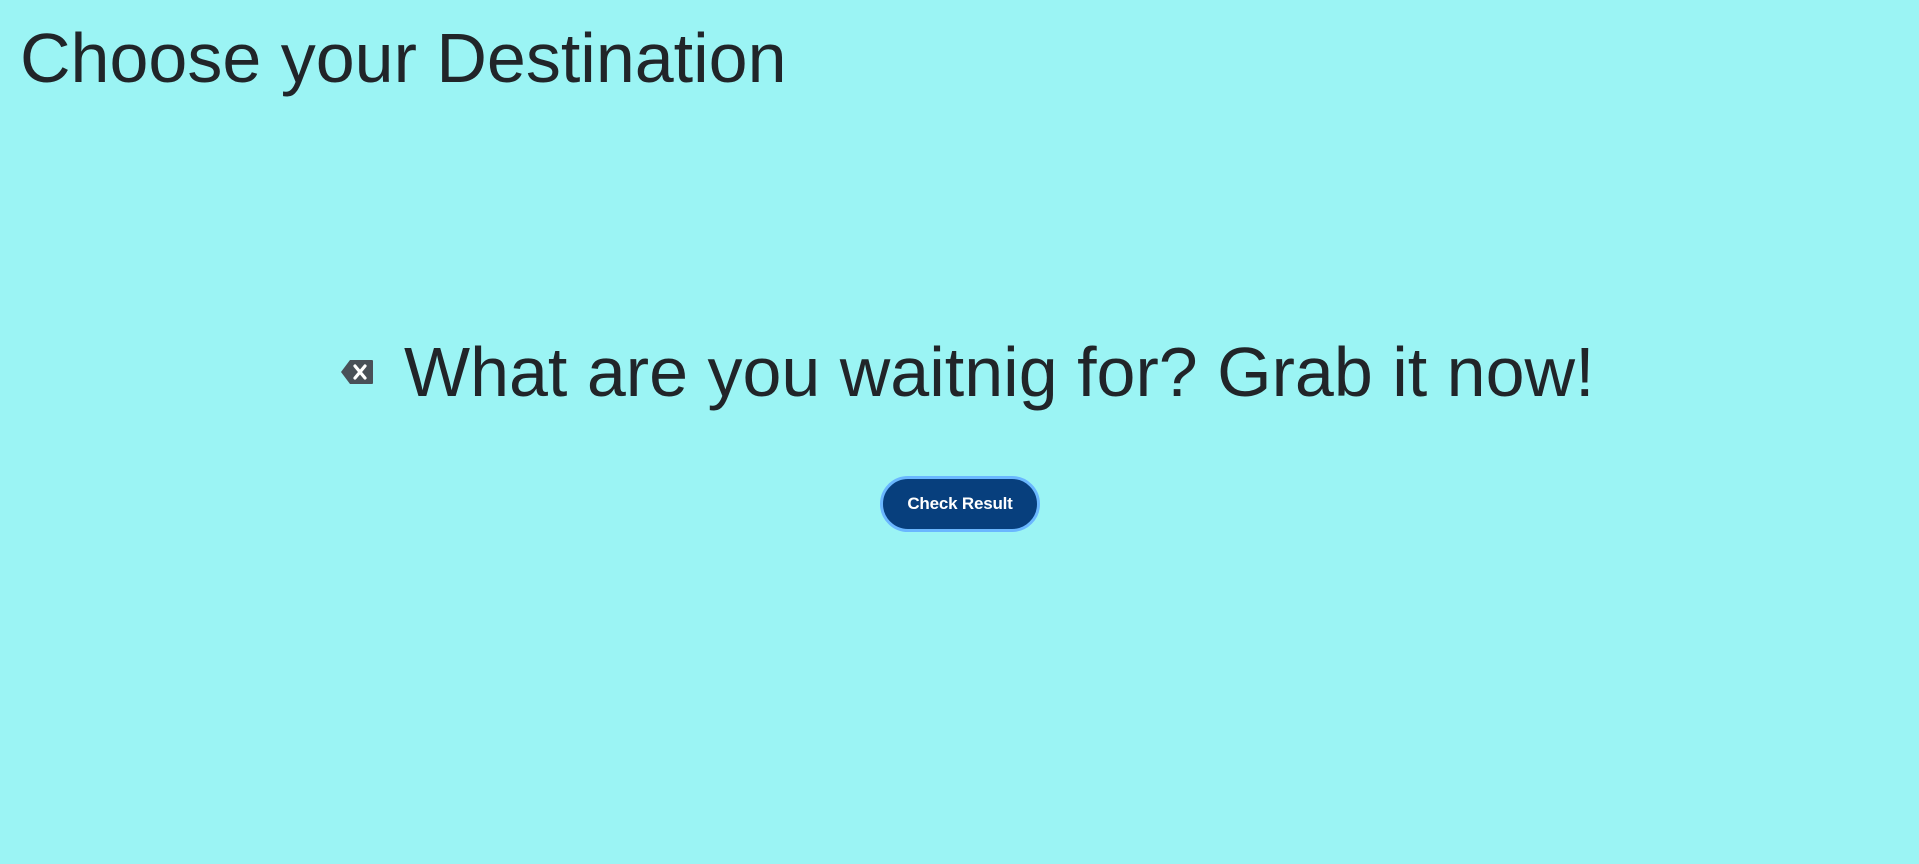 Image resolution: width=1919 pixels, height=864 pixels. Describe the element at coordinates (999, 372) in the screenshot. I see `prompt-text: What are you waitnig for? Grab it now!` at that location.